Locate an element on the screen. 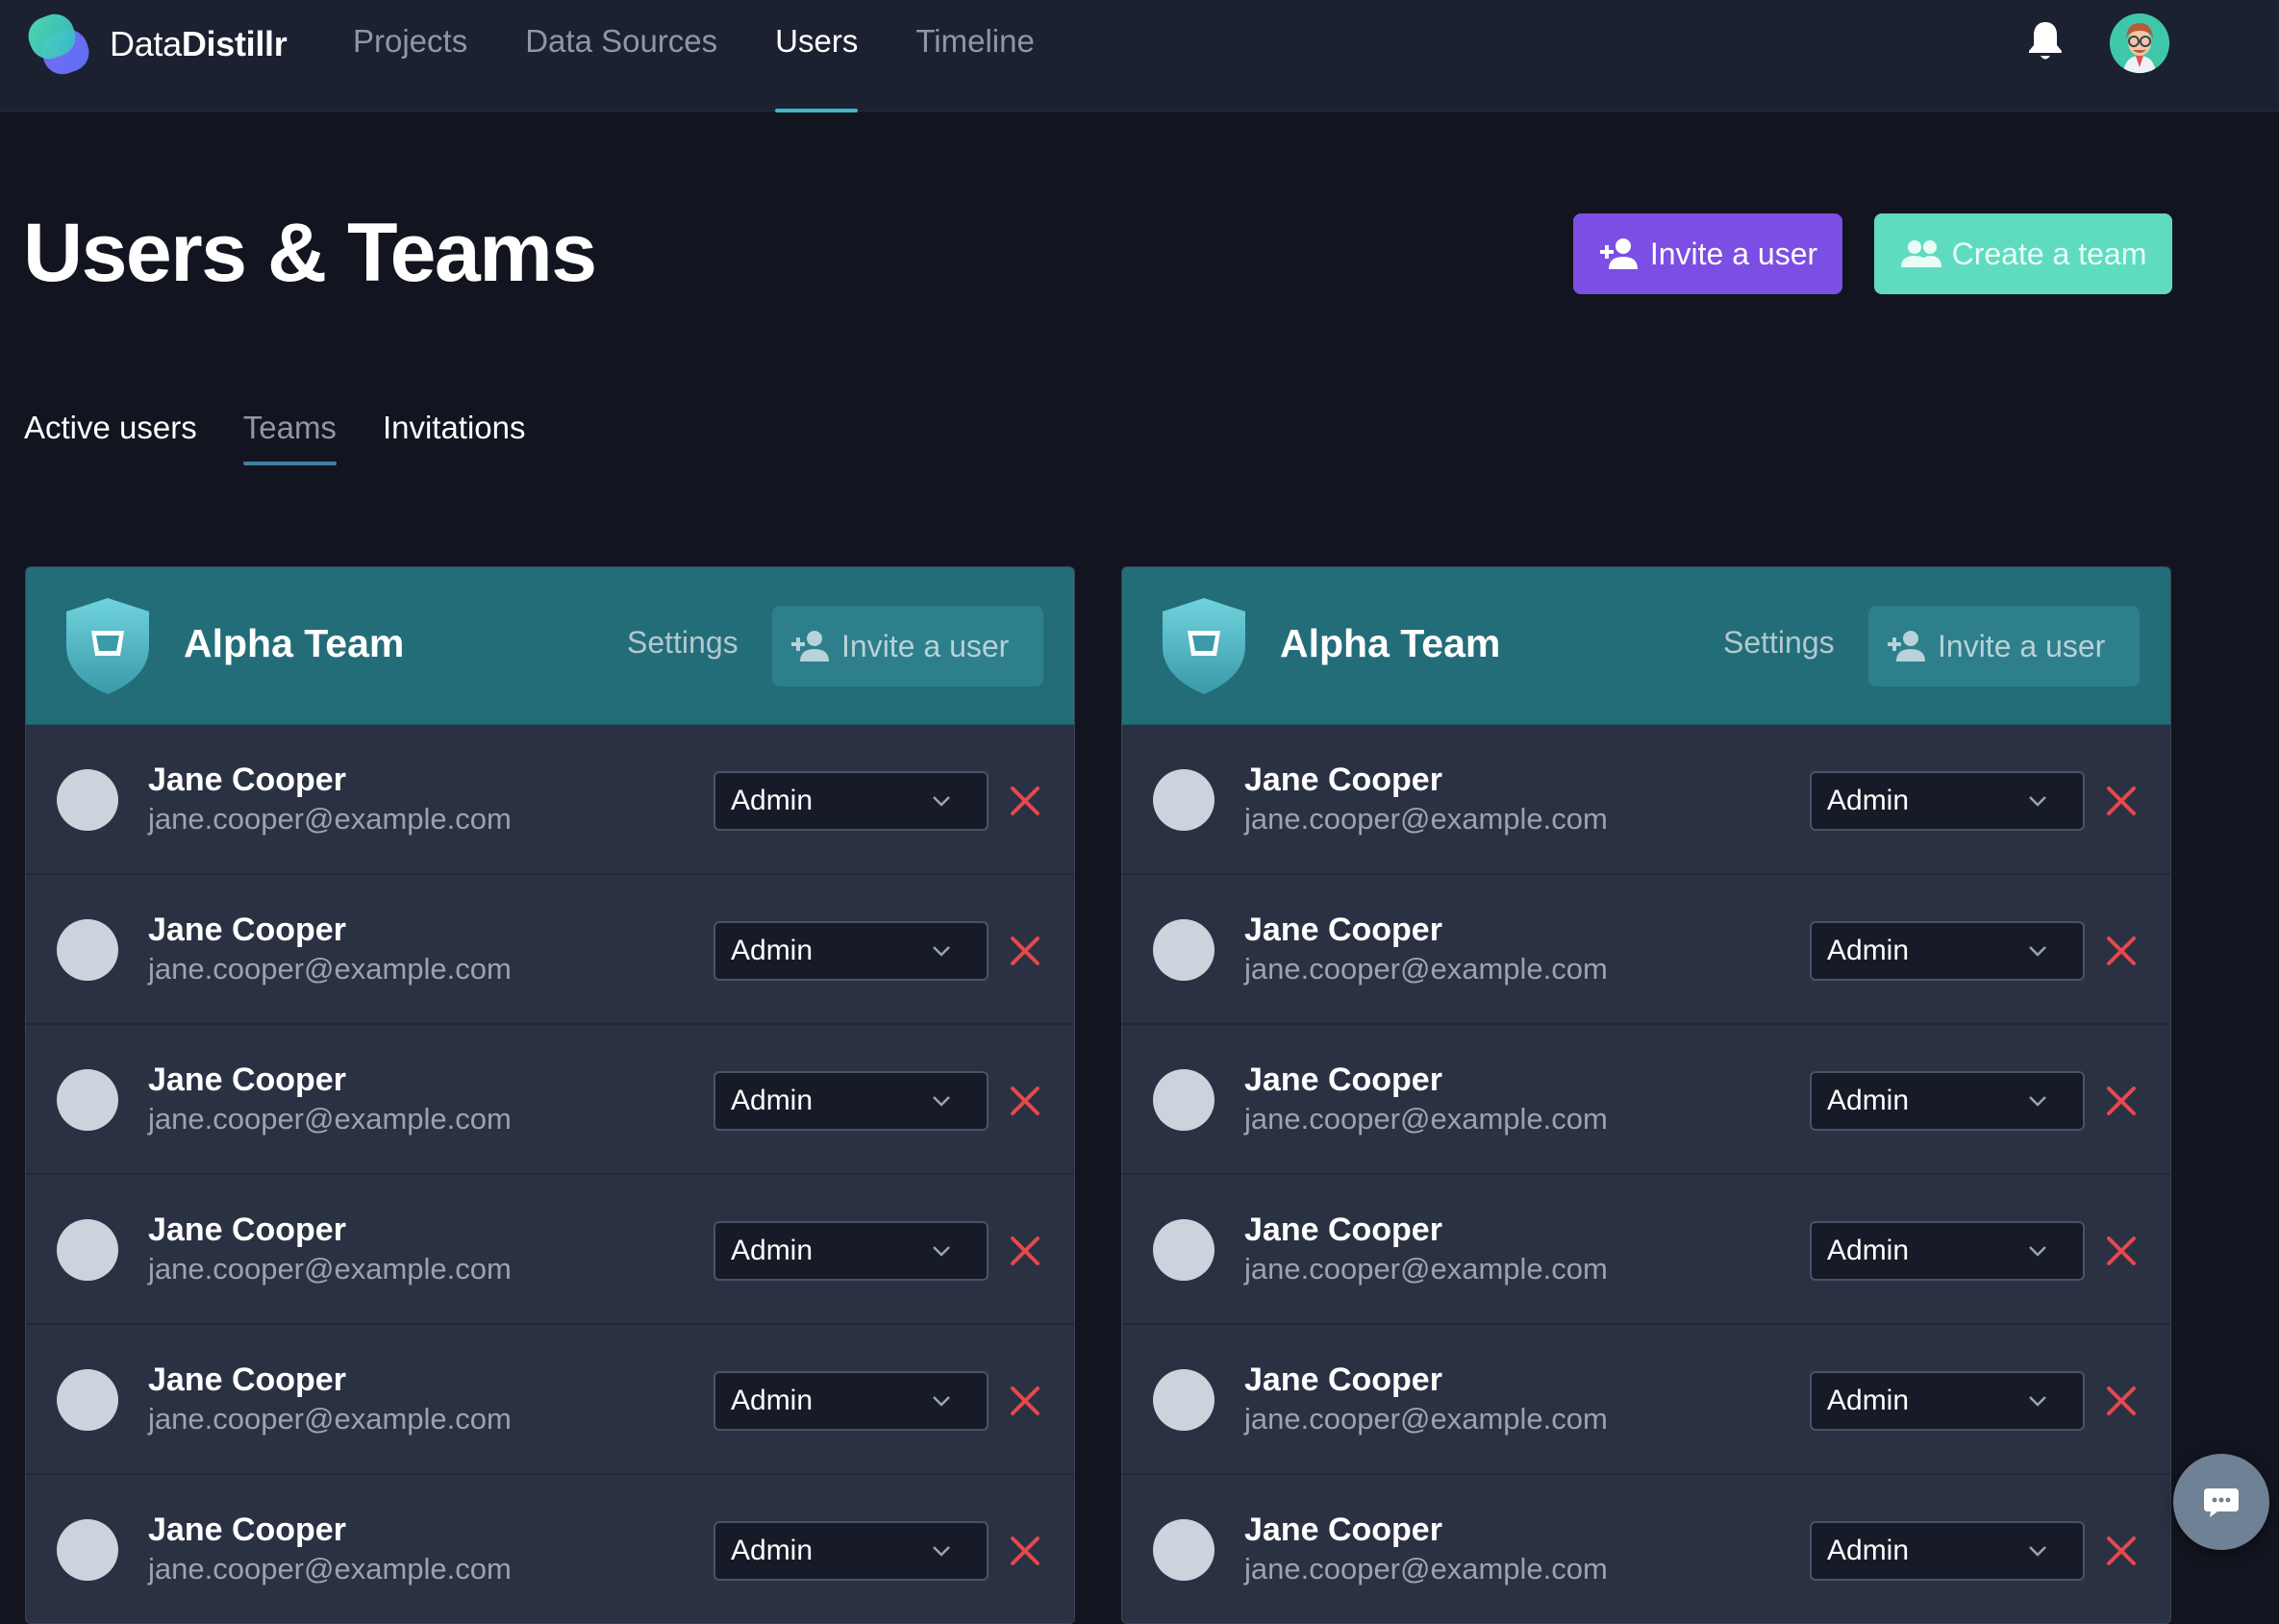  create-team-button: Create a team is located at coordinates (2023, 253).